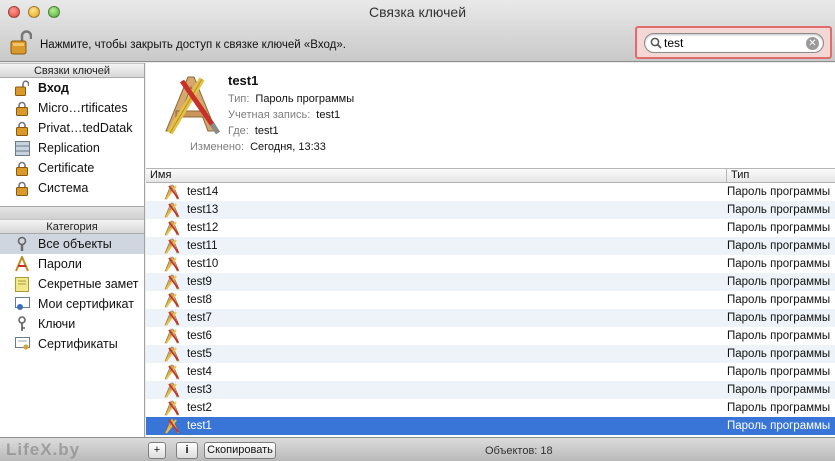 Image resolution: width=835 pixels, height=461 pixels. I want to click on table-row: test12 Пароль программы, so click(490, 228).